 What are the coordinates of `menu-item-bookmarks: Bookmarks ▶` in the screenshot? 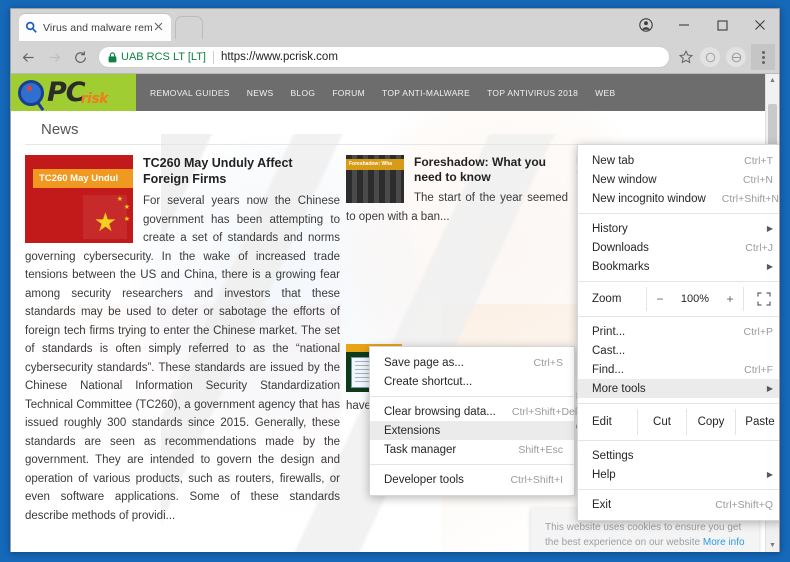 It's located at (678, 266).